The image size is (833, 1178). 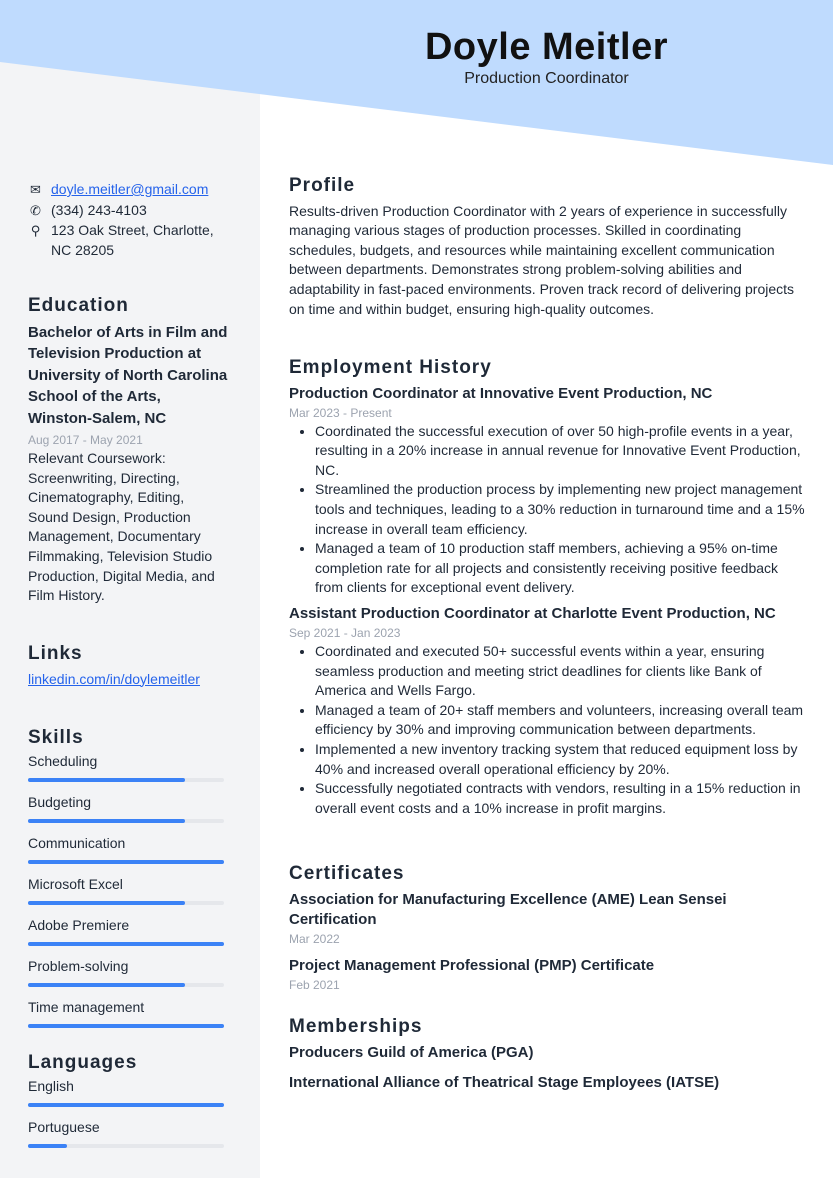 I want to click on skill-item: Time management, so click(x=128, y=1013).